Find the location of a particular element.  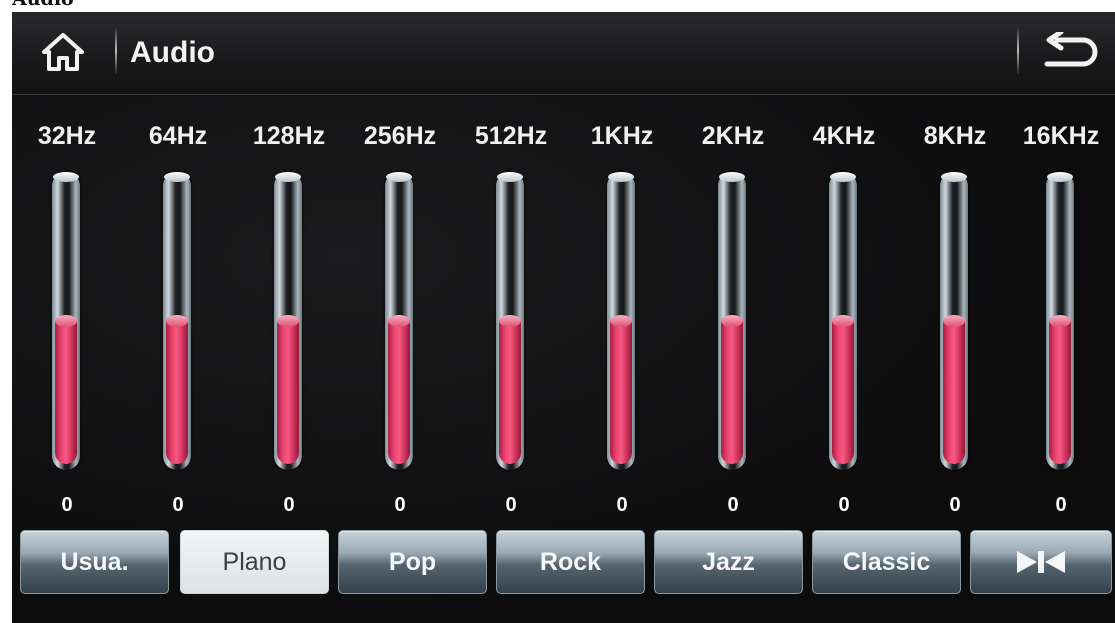

band-label: 1KHz is located at coordinates (622, 136).